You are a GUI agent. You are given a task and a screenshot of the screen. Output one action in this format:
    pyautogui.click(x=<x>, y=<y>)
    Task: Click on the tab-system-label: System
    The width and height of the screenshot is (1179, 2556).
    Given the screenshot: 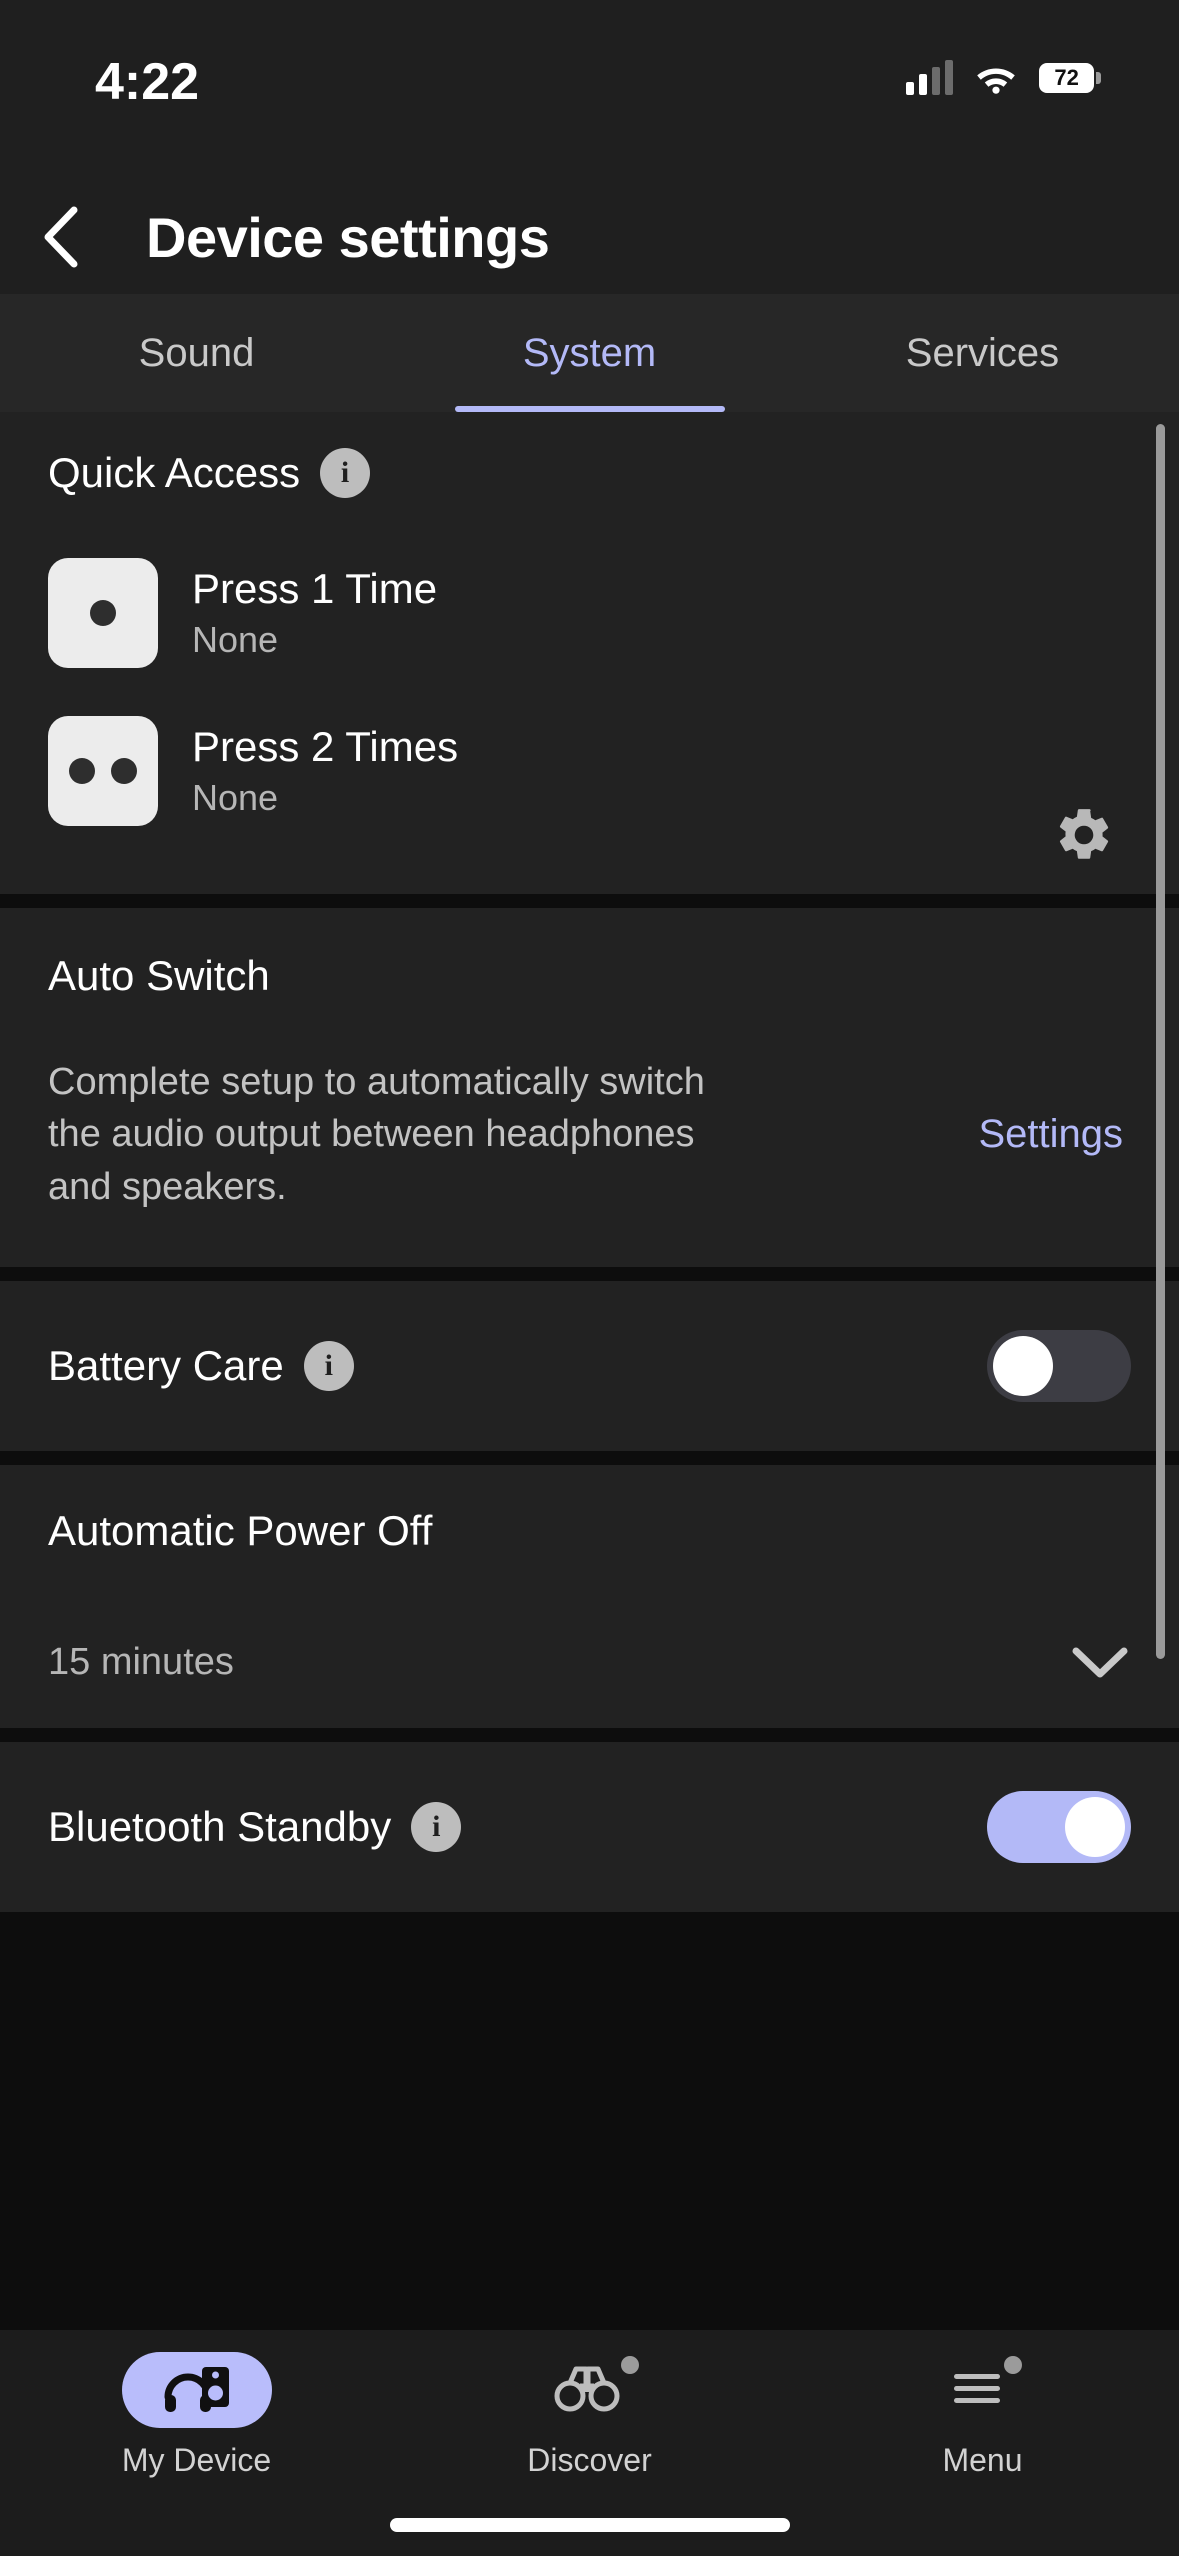 What is the action you would take?
    pyautogui.click(x=589, y=352)
    